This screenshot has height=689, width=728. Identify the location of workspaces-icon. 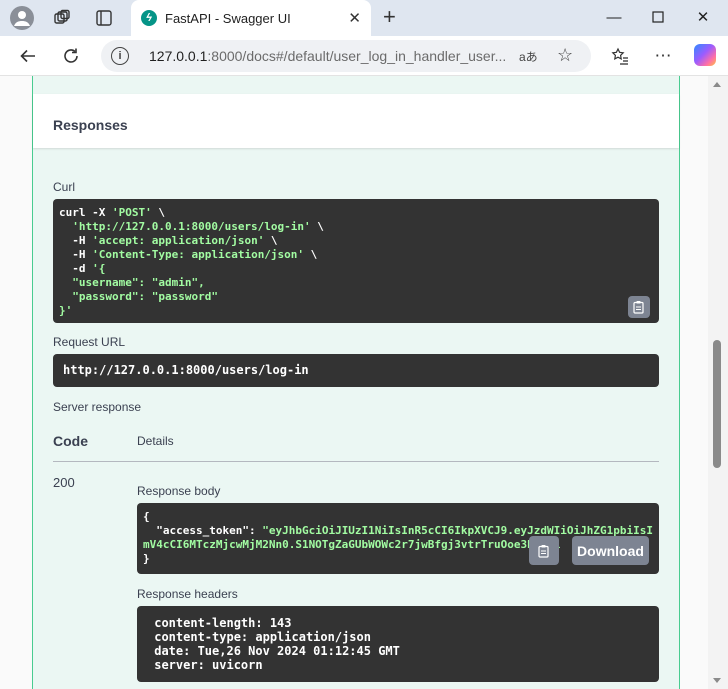
(62, 18).